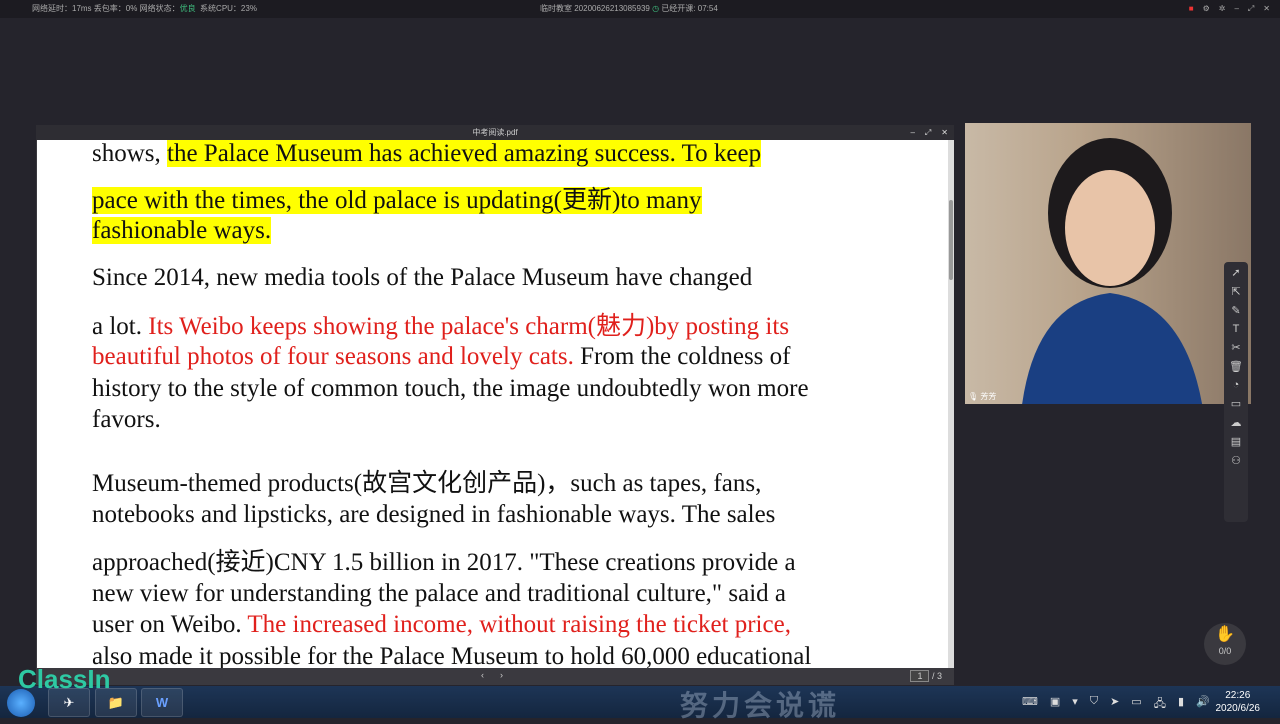 This screenshot has width=1280, height=724. I want to click on page-number-input: 1, so click(920, 676).